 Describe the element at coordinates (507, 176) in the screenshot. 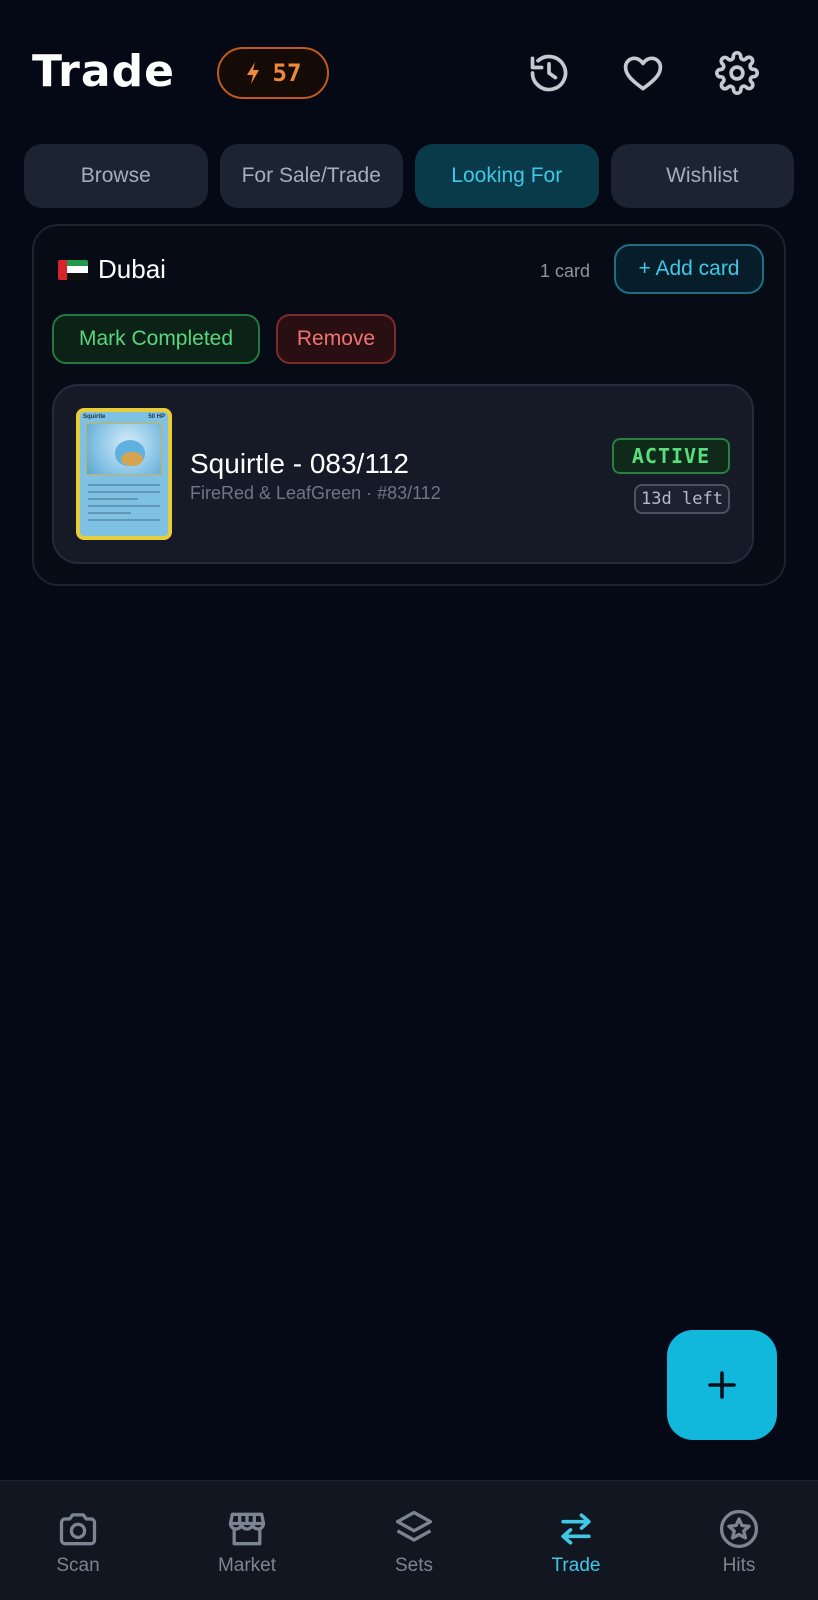

I see `tab-looking-for: Looking For` at that location.